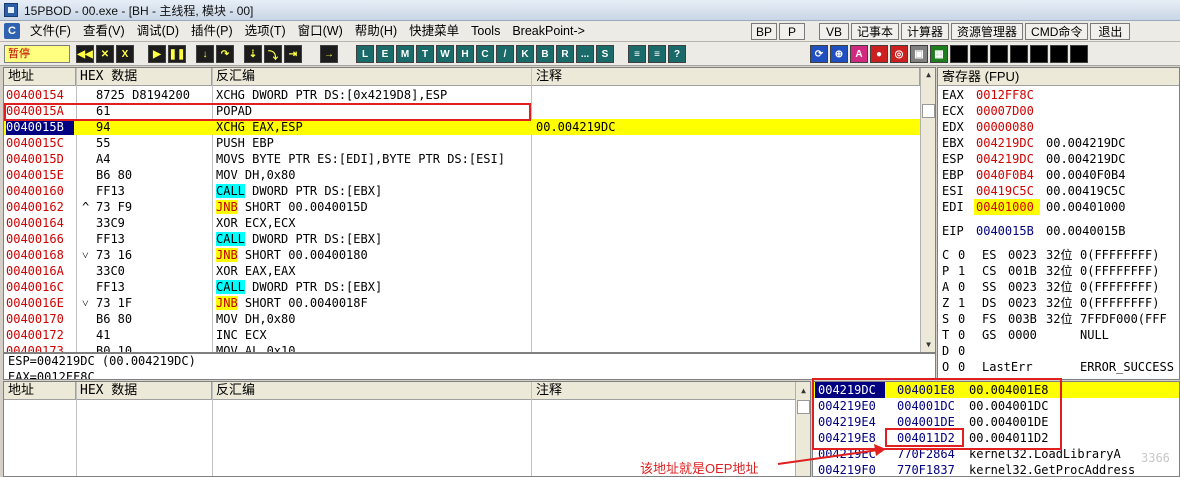 The width and height of the screenshot is (1180, 477). Describe the element at coordinates (158, 31) in the screenshot. I see `menu-debug: 调试(D)` at that location.